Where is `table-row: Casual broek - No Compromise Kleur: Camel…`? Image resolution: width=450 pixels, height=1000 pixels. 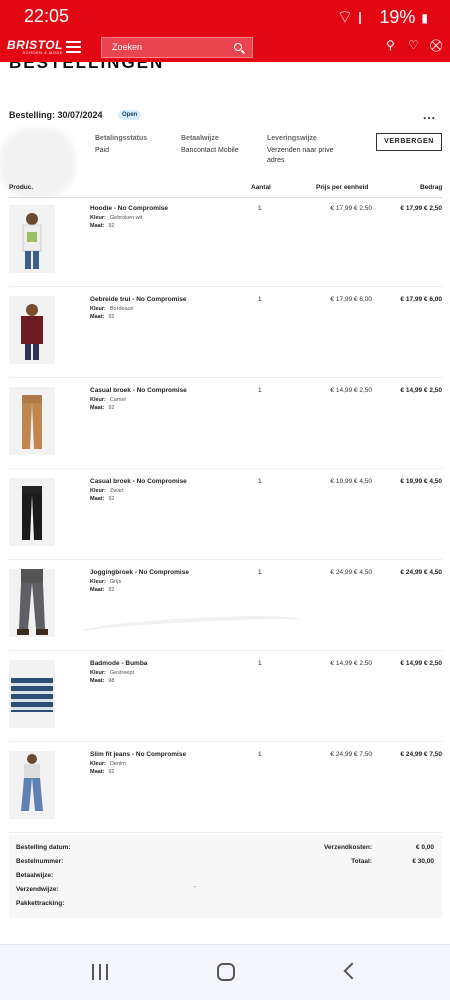
table-row: Casual broek - No Compromise Kleur: Camel… is located at coordinates (225, 423).